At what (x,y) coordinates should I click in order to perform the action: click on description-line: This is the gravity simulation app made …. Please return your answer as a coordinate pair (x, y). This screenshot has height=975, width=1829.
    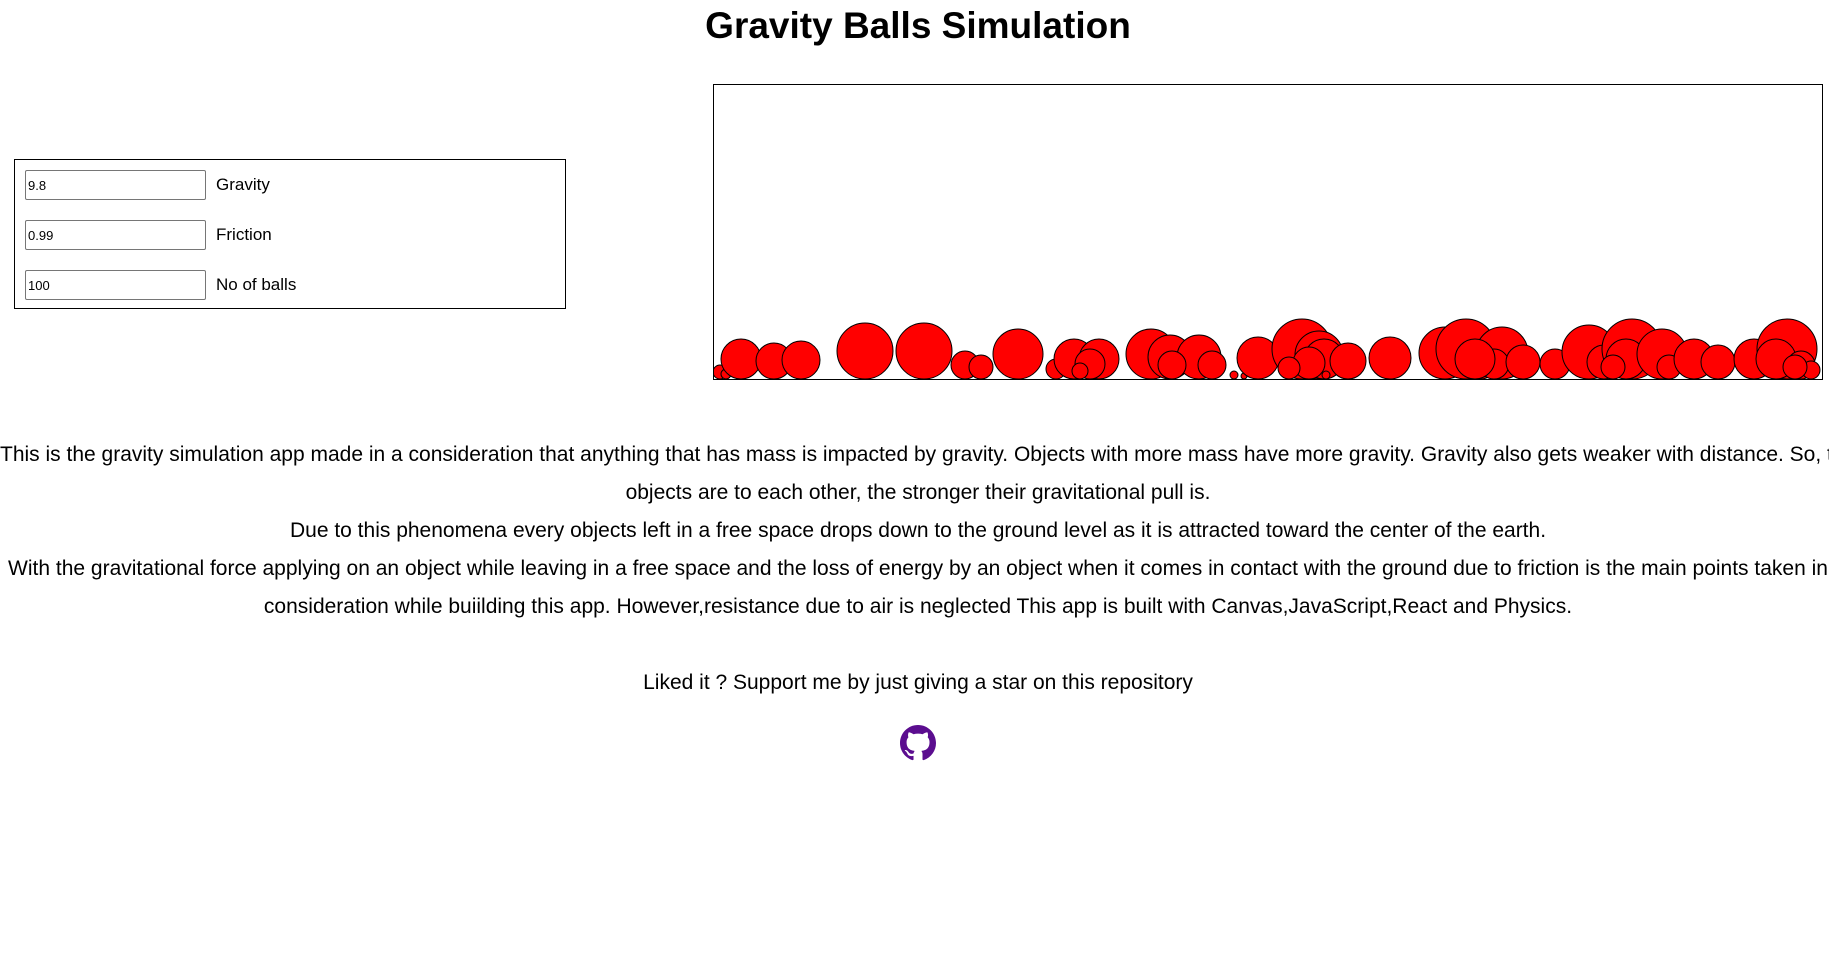
    Looking at the image, I should click on (914, 454).